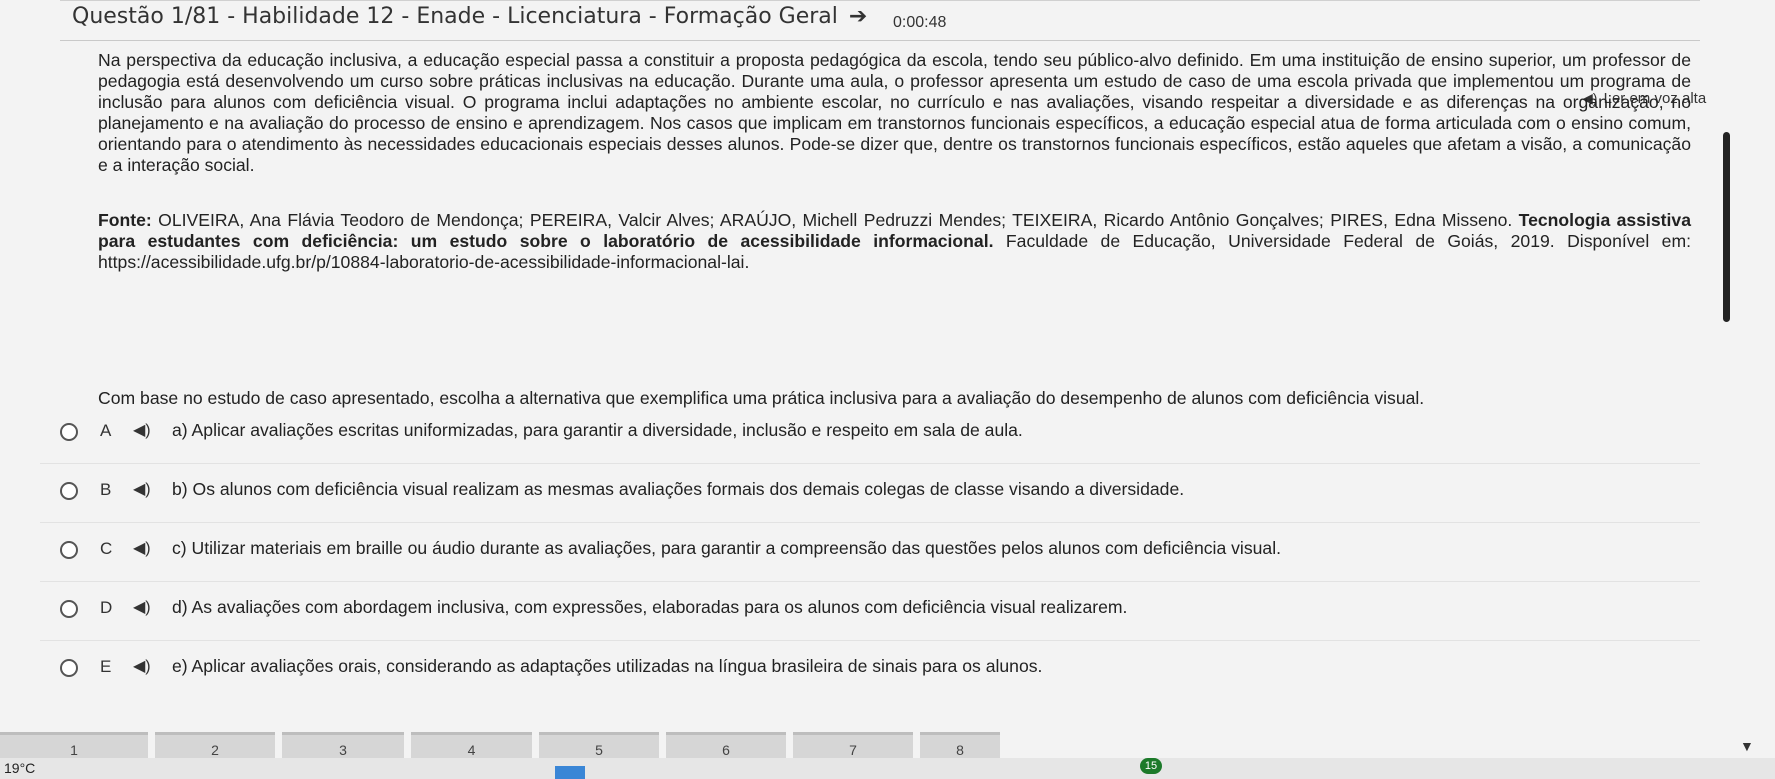 This screenshot has height=779, width=1775. Describe the element at coordinates (570, 772) in the screenshot. I see `taskbar-app-icon` at that location.